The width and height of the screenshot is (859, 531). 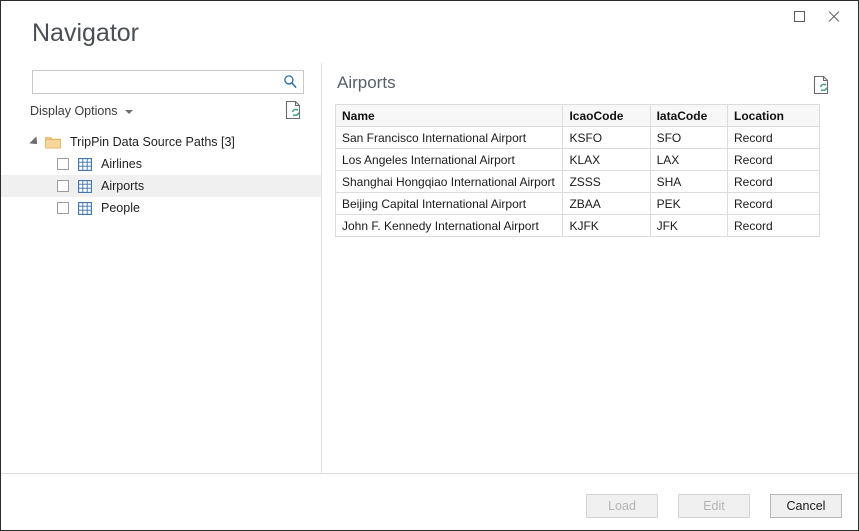 What do you see at coordinates (449, 115) in the screenshot?
I see `column-header-name: Name` at bounding box center [449, 115].